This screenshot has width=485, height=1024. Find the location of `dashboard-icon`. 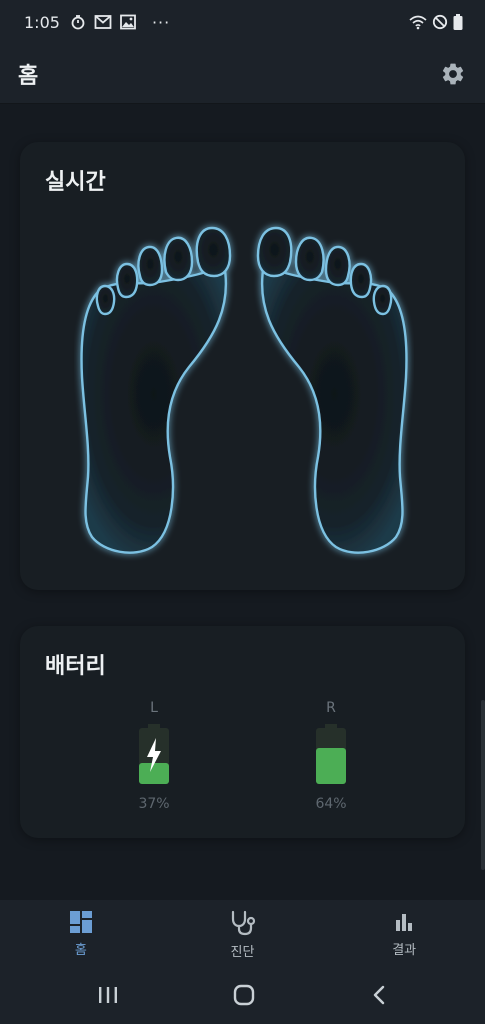

dashboard-icon is located at coordinates (80, 922).